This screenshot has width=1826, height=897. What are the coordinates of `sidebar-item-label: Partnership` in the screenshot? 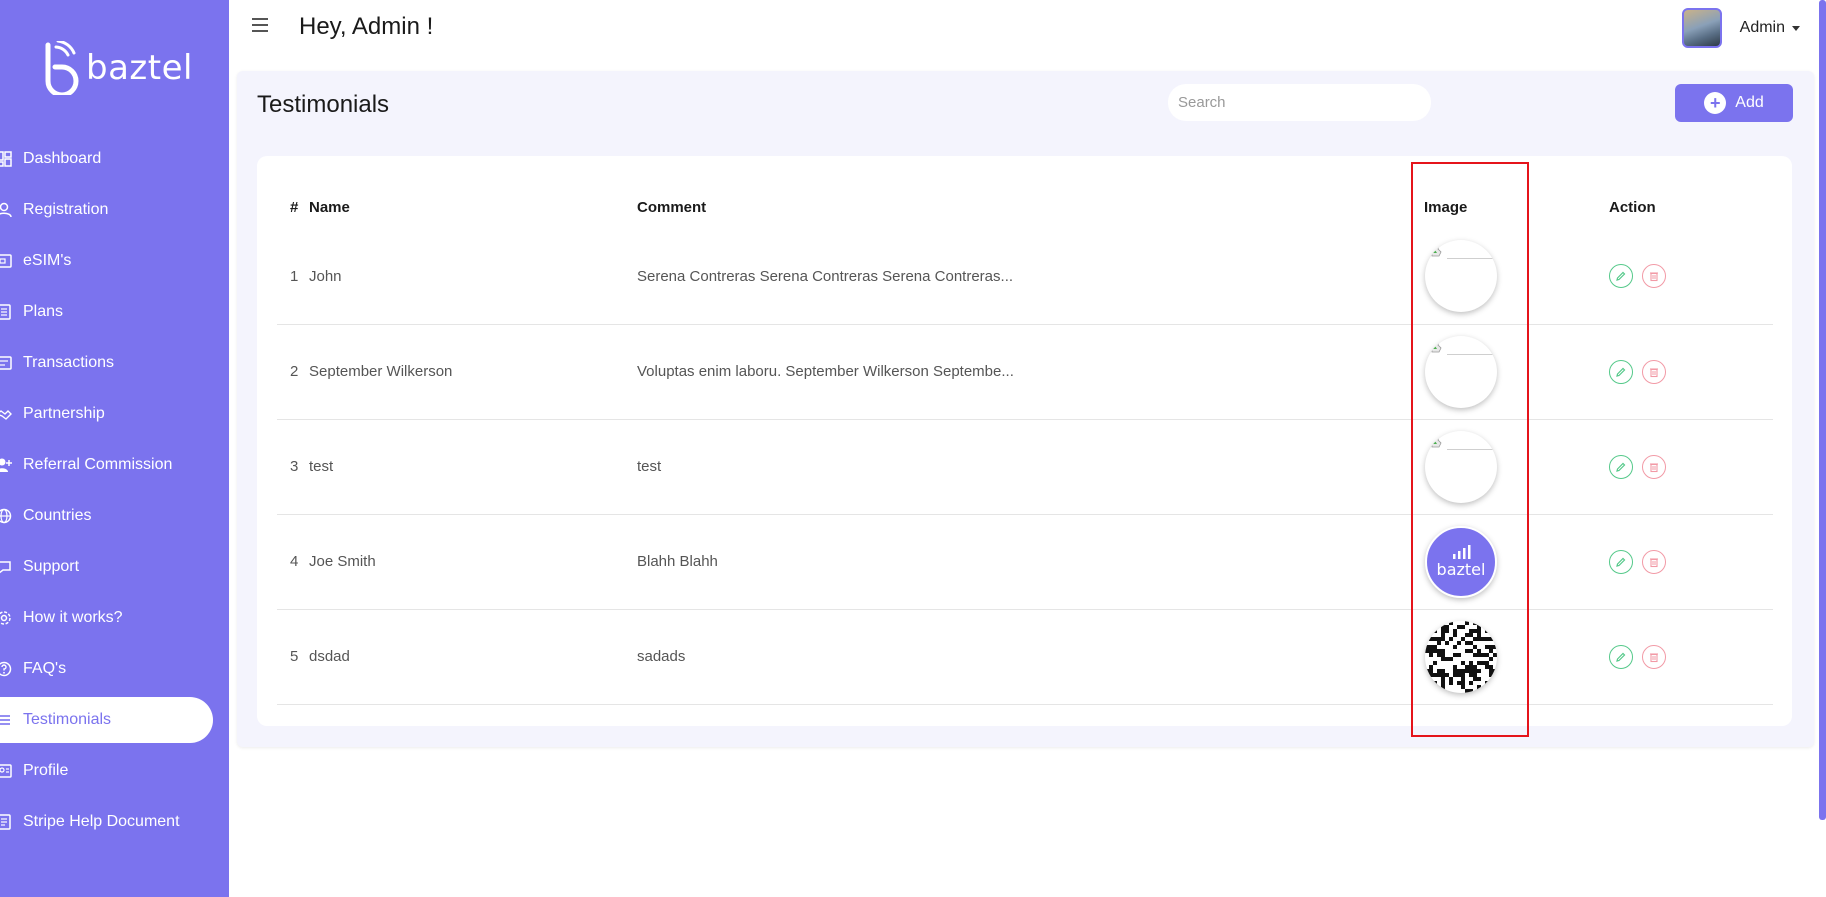 It's located at (64, 413).